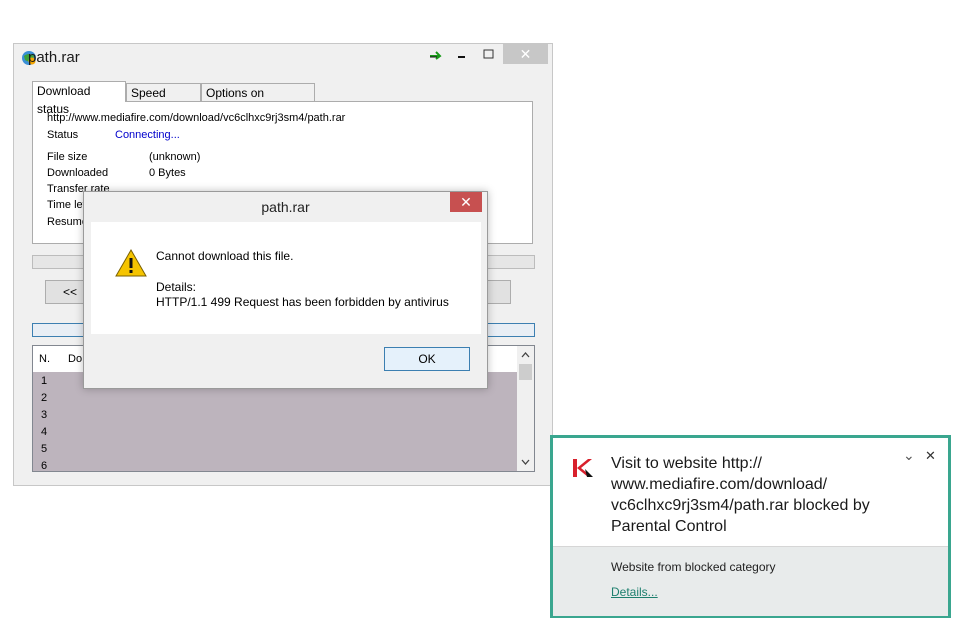 The width and height of the screenshot is (958, 627). Describe the element at coordinates (67, 157) in the screenshot. I see `file-size-label: File size` at that location.